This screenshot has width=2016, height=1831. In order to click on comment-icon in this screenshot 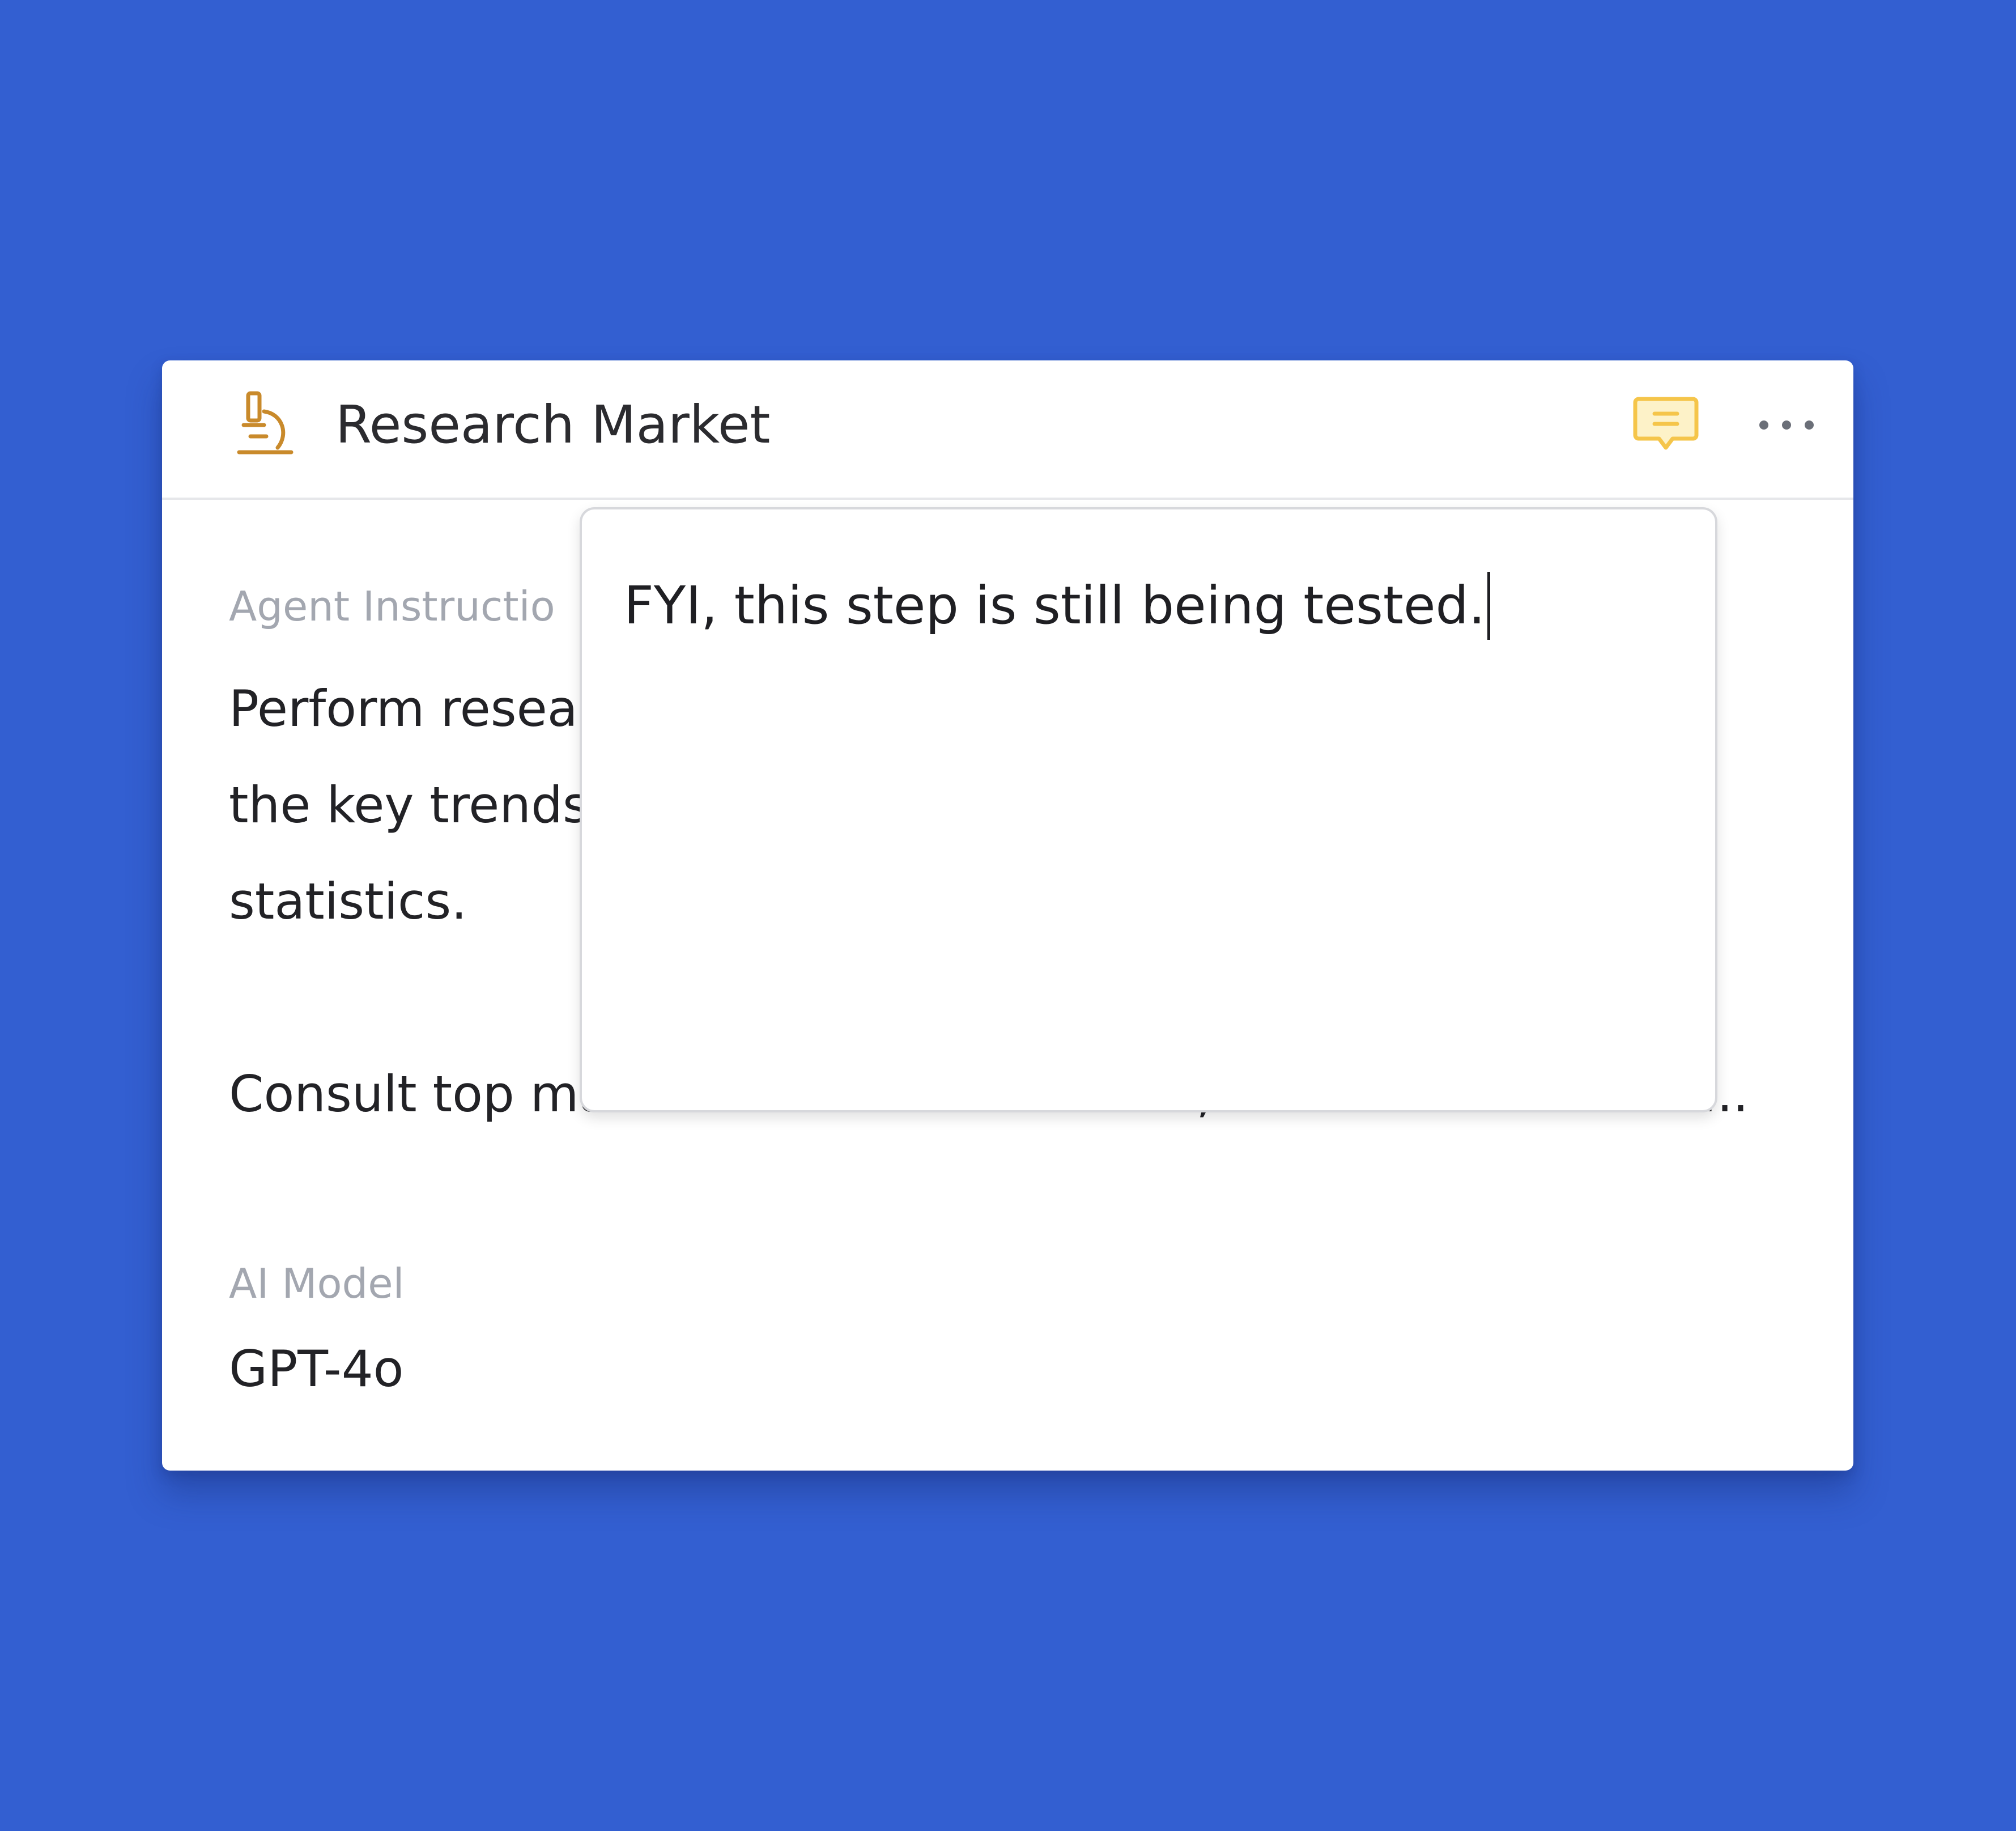, I will do `click(1666, 425)`.